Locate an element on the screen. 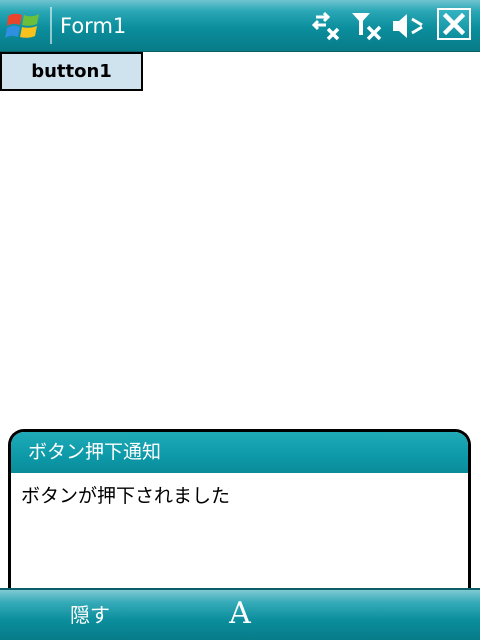 The width and height of the screenshot is (480, 640). window-title: Form1 is located at coordinates (93, 26).